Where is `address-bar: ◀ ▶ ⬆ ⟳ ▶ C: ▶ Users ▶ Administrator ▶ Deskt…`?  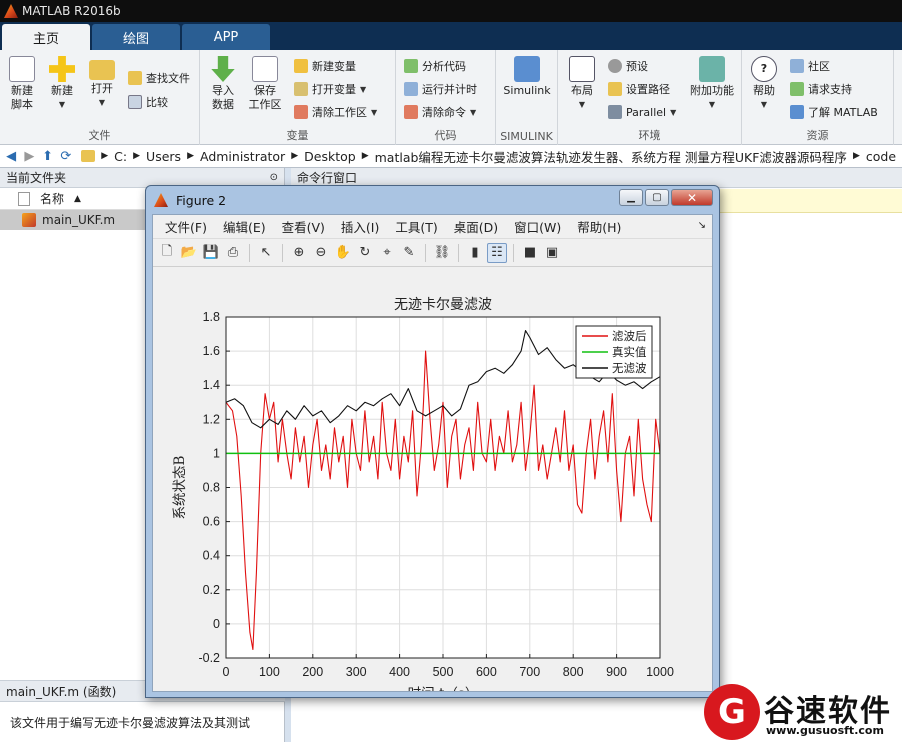
address-bar: ◀ ▶ ⬆ ⟳ ▶ C: ▶ Users ▶ Administrator ▶ Deskt… is located at coordinates (451, 156).